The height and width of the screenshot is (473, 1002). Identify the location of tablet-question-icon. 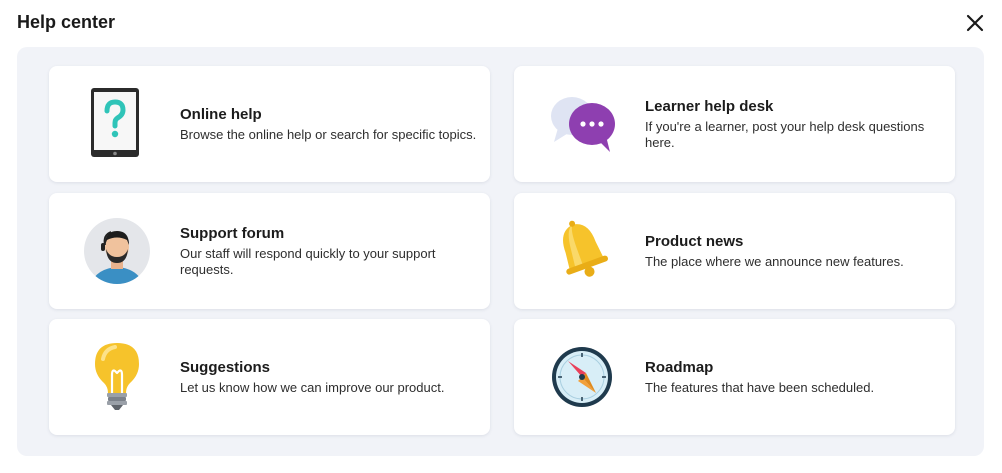
(117, 124).